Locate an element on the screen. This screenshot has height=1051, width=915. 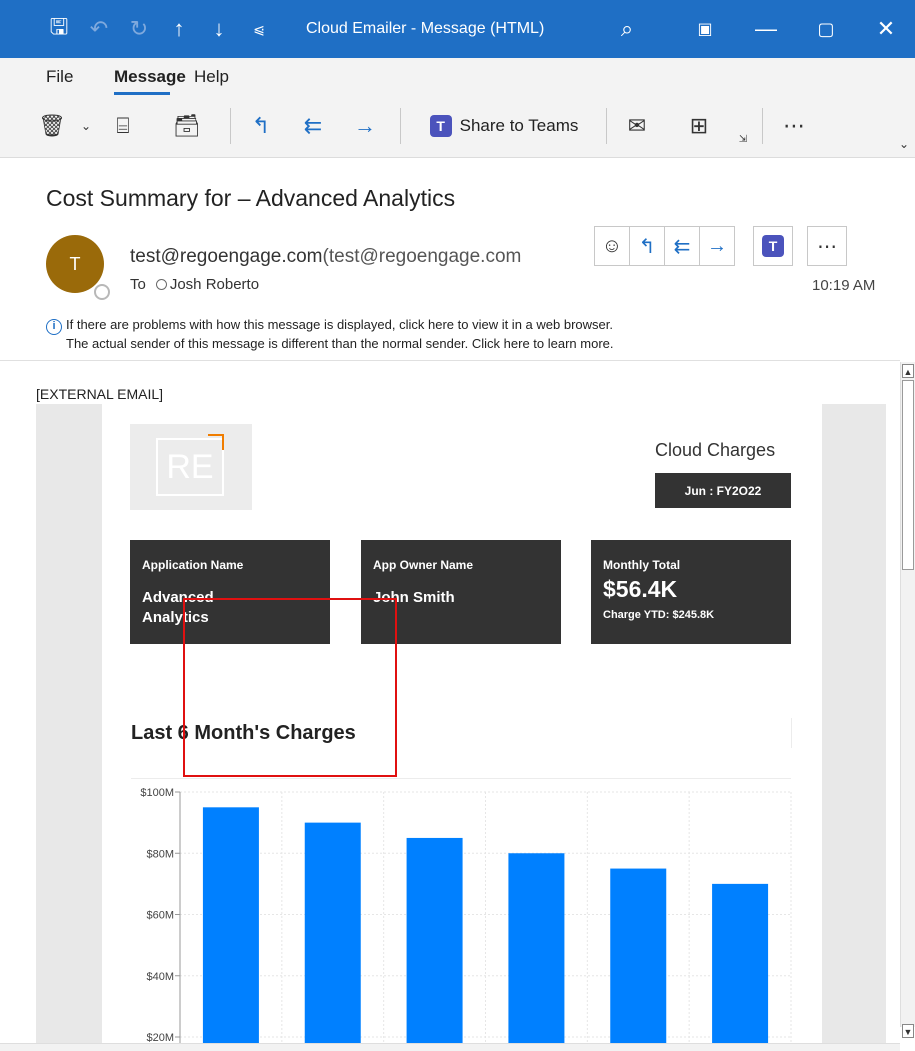
sender-address: (test@regoengage.com is located at coordinates (422, 256).